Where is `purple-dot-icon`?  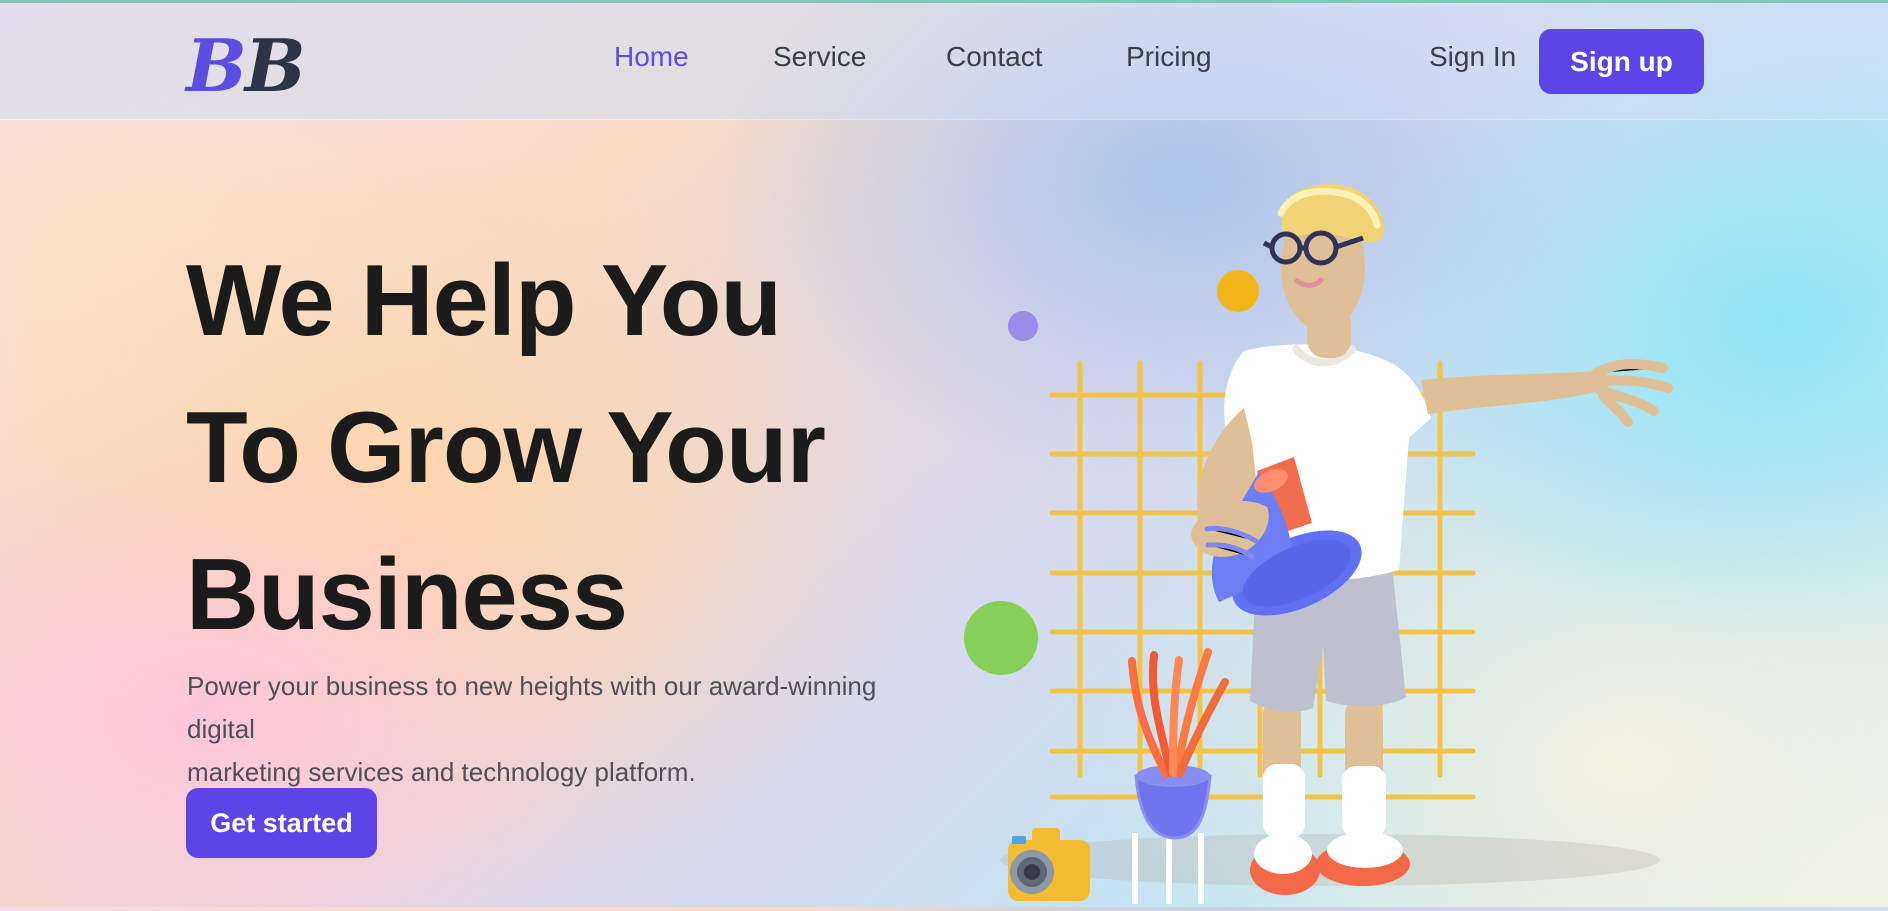
purple-dot-icon is located at coordinates (1023, 326).